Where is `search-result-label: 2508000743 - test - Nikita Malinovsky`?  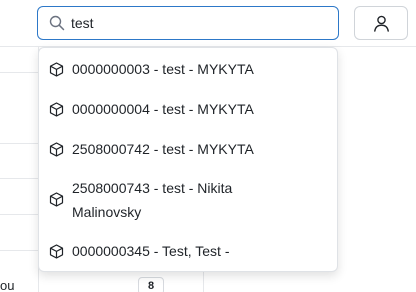
search-result-label: 2508000743 - test - Nikita Malinovsky is located at coordinates (152, 200).